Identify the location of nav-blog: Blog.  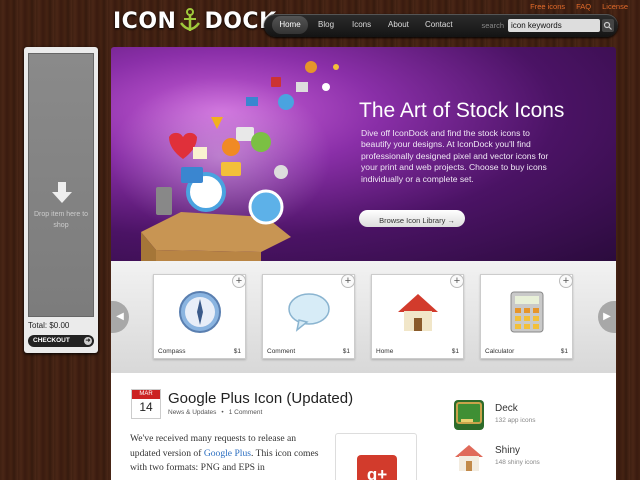
(326, 24).